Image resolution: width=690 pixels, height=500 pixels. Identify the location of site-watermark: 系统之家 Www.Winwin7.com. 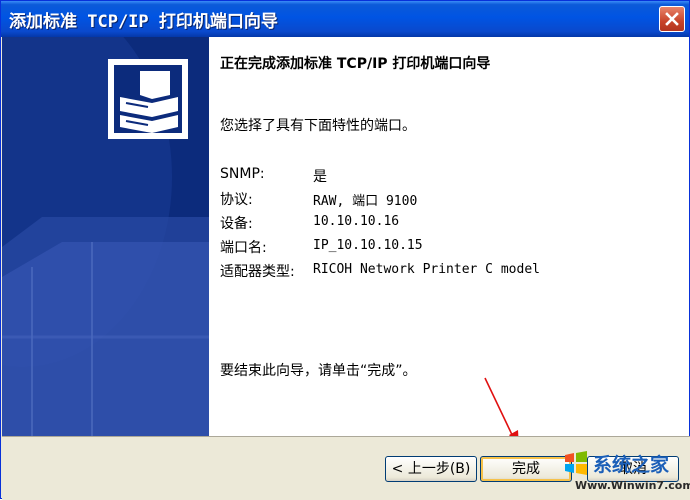
(625, 473).